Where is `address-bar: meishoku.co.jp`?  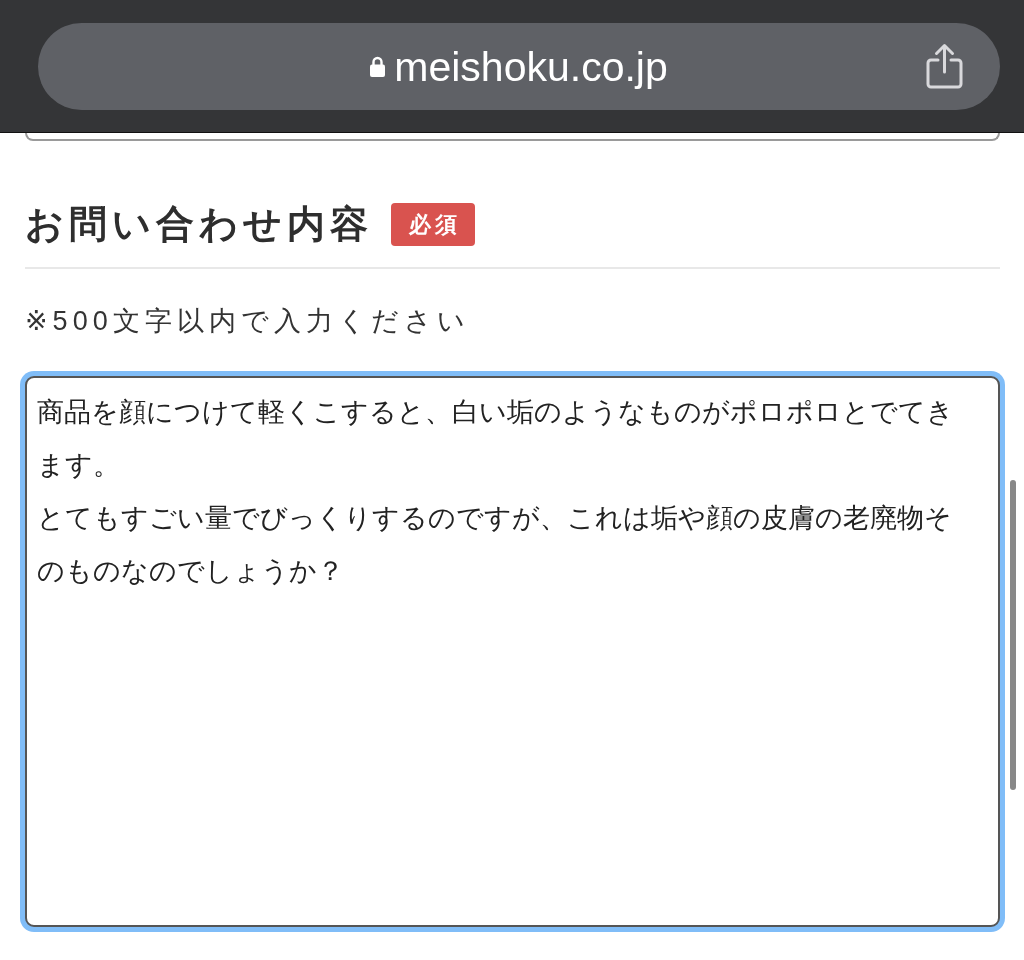
address-bar: meishoku.co.jp is located at coordinates (519, 66).